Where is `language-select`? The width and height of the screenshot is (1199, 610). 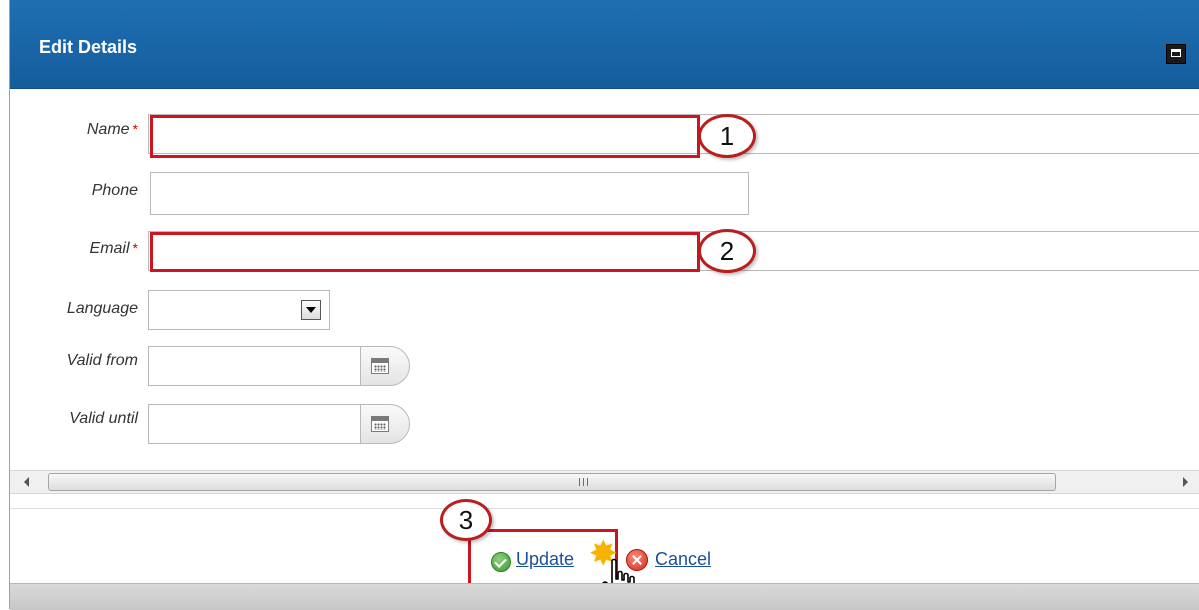 language-select is located at coordinates (239, 310).